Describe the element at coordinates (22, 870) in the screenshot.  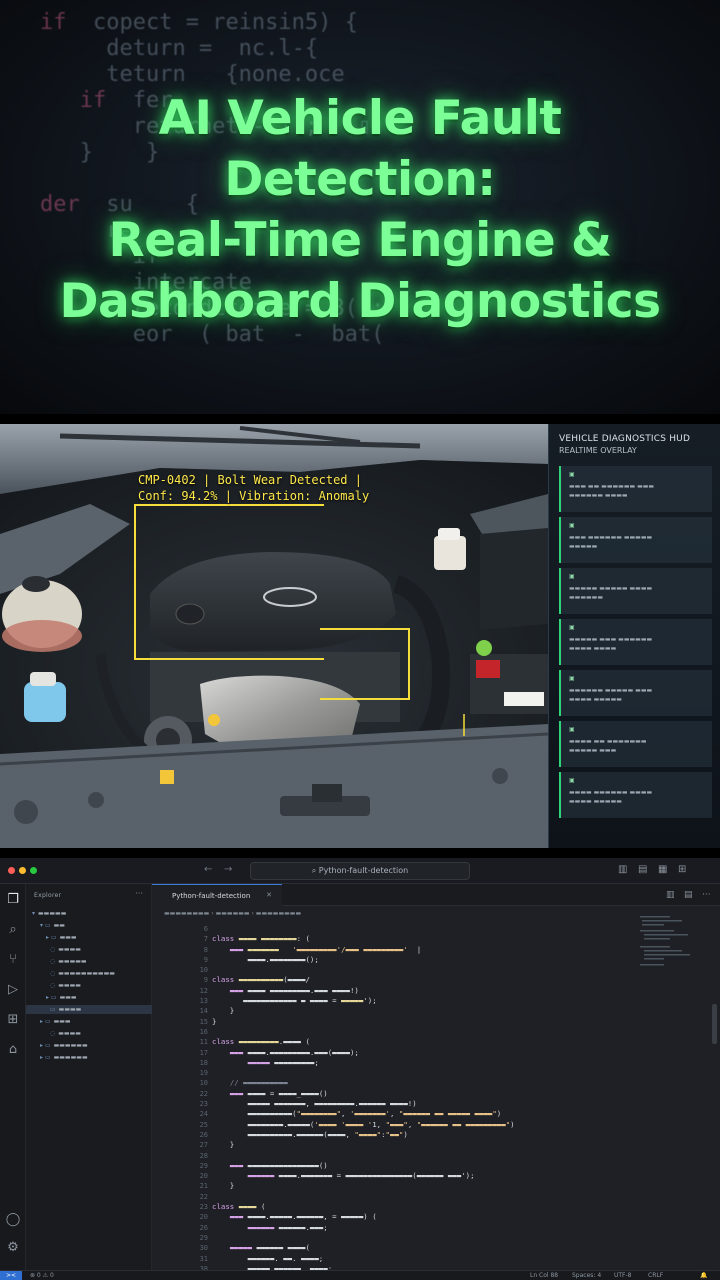
I see `minimize-window-button` at that location.